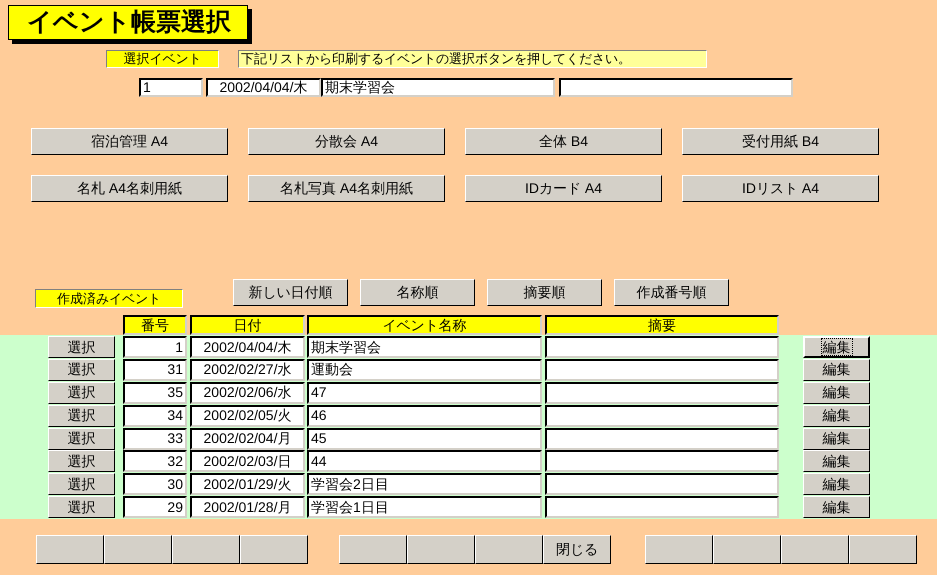 This screenshot has height=575, width=937. What do you see at coordinates (247, 325) in the screenshot?
I see `column-header: 日付` at bounding box center [247, 325].